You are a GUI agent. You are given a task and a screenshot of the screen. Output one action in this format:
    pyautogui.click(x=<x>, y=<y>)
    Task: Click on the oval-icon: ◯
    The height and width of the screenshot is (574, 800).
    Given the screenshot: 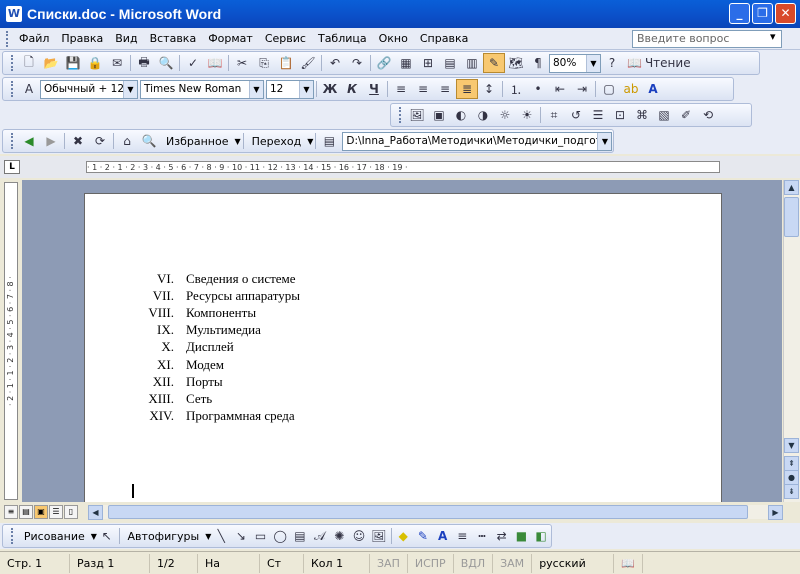 What is the action you would take?
    pyautogui.click(x=280, y=536)
    